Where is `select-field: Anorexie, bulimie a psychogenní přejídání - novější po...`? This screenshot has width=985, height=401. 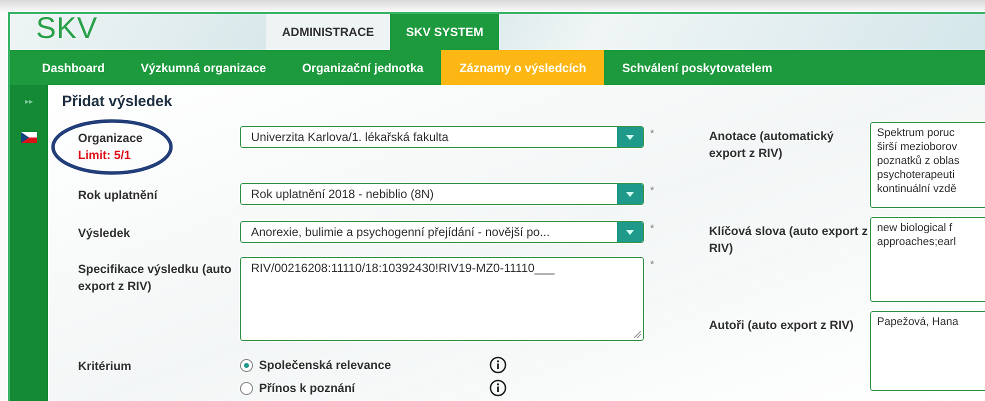
select-field: Anorexie, bulimie a psychogenní přejídání - novější po... is located at coordinates (442, 232).